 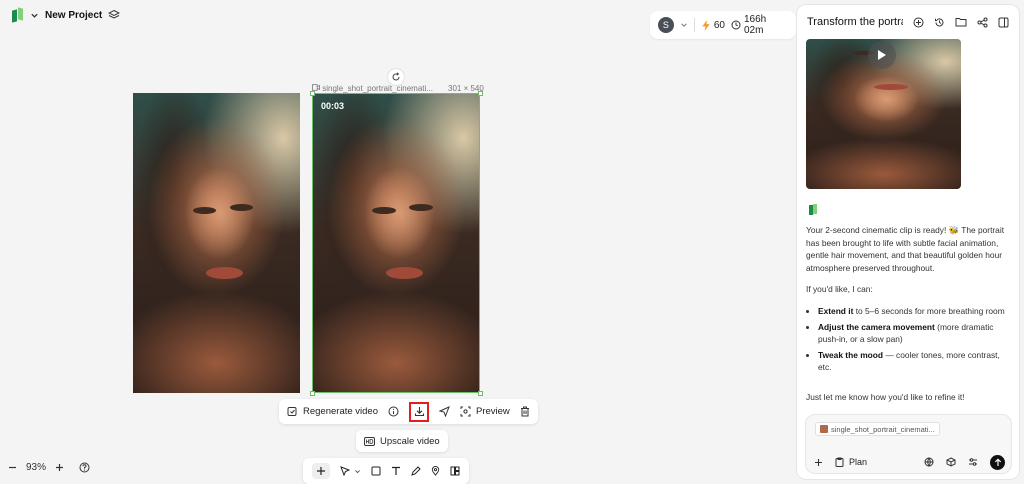 What do you see at coordinates (369, 441) in the screenshot?
I see `hd-icon` at bounding box center [369, 441].